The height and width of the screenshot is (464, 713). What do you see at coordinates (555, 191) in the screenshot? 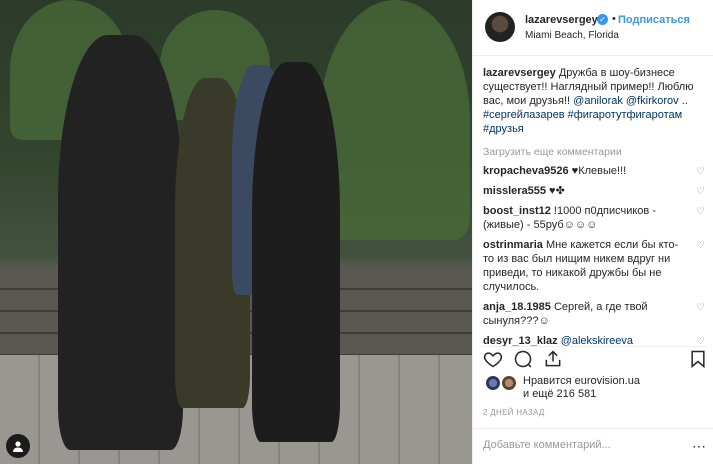
I see `comment-text: ♥✤` at bounding box center [555, 191].